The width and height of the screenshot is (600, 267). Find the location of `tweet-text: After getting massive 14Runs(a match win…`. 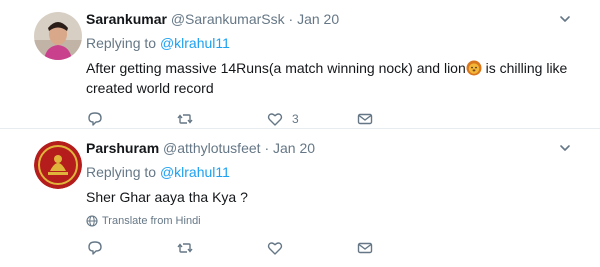

tweet-text: After getting massive 14Runs(a match win… is located at coordinates (331, 78).